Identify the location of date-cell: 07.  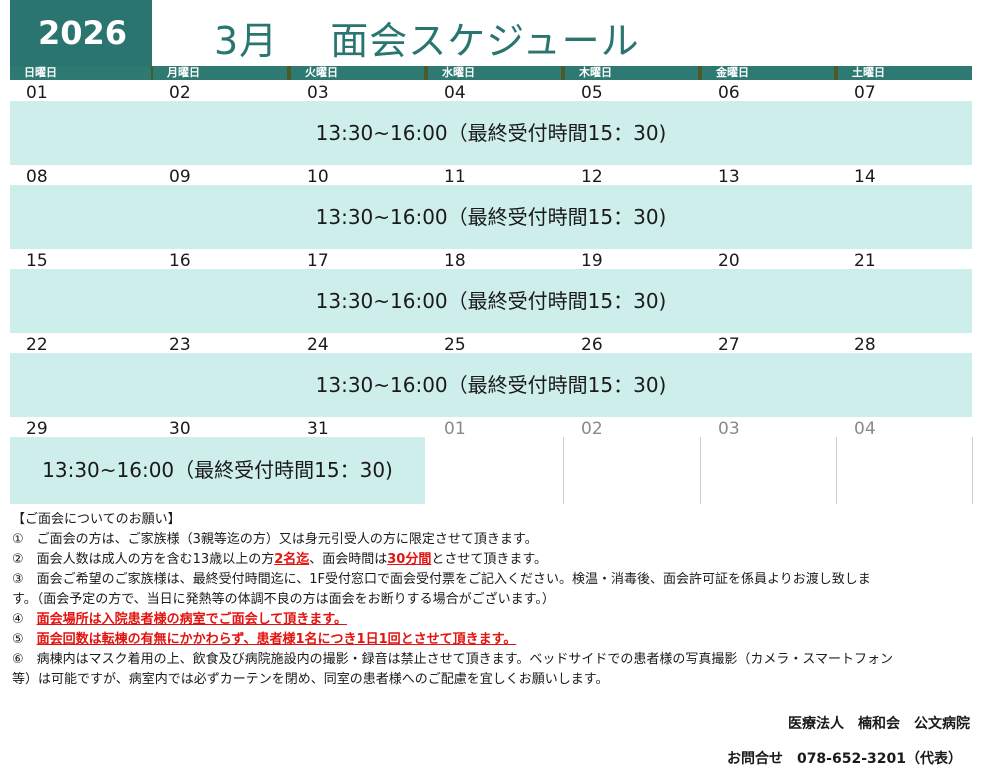
(865, 93).